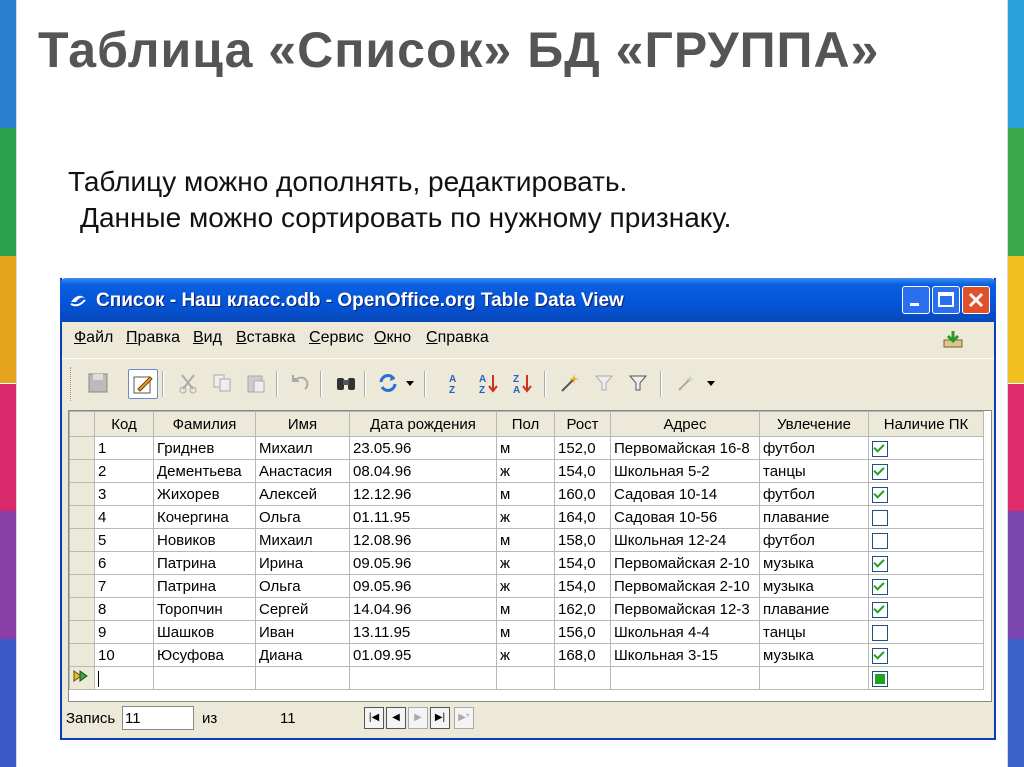  I want to click on cell-code: 6, so click(124, 563).